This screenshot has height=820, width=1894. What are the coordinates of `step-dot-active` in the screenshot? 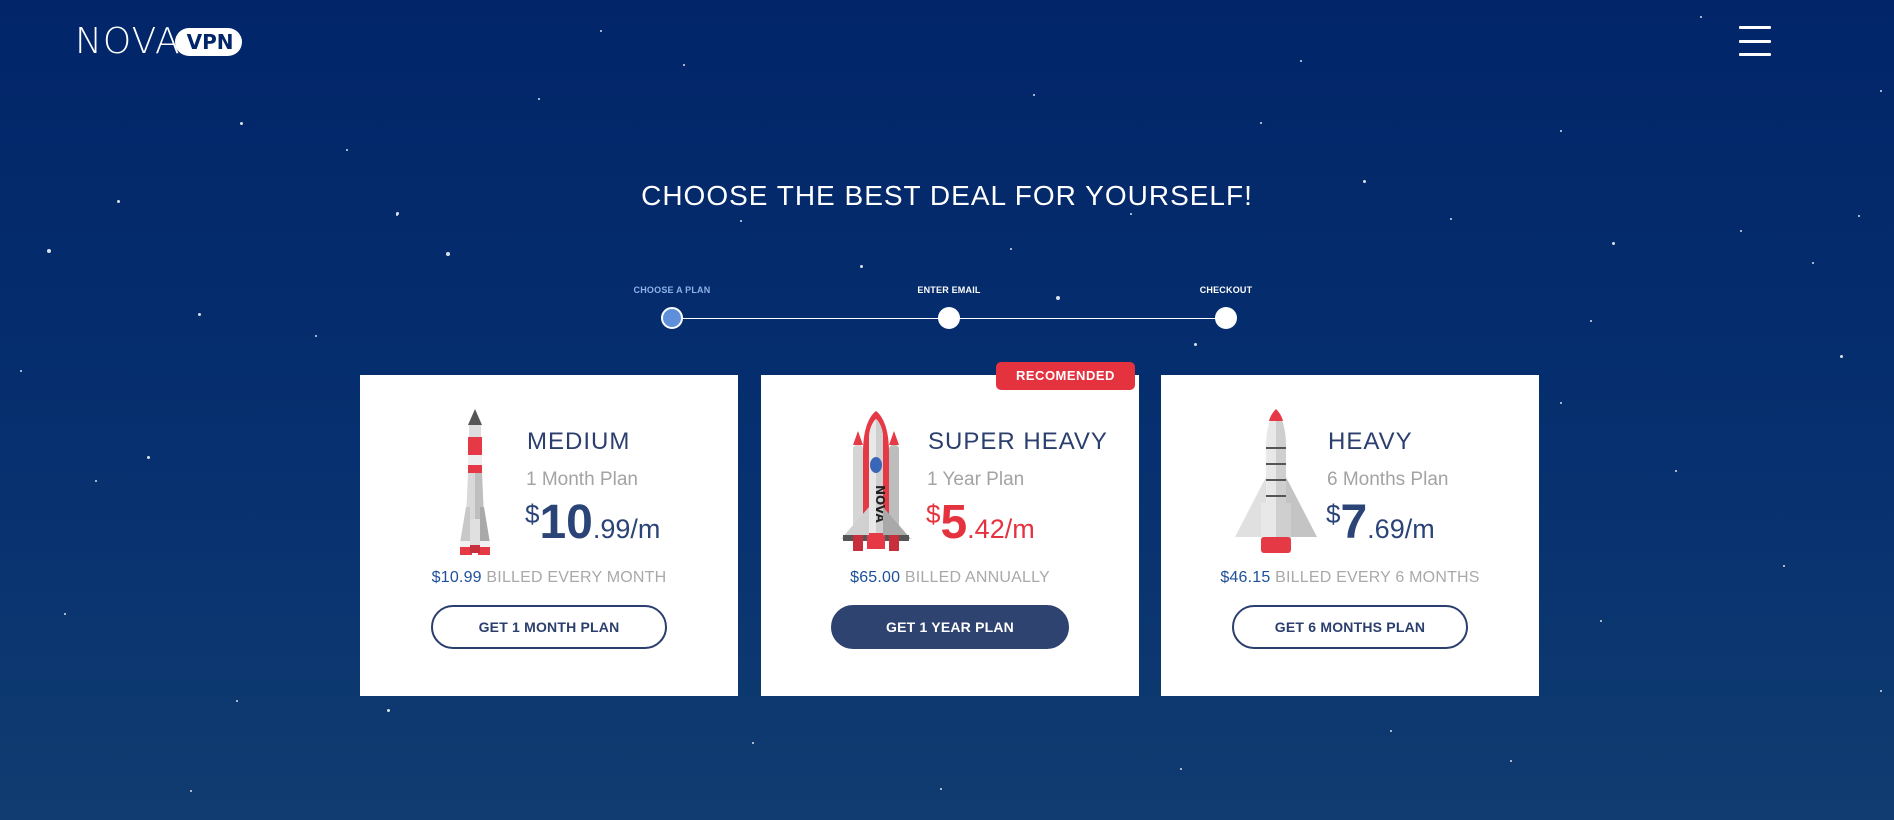 It's located at (672, 318).